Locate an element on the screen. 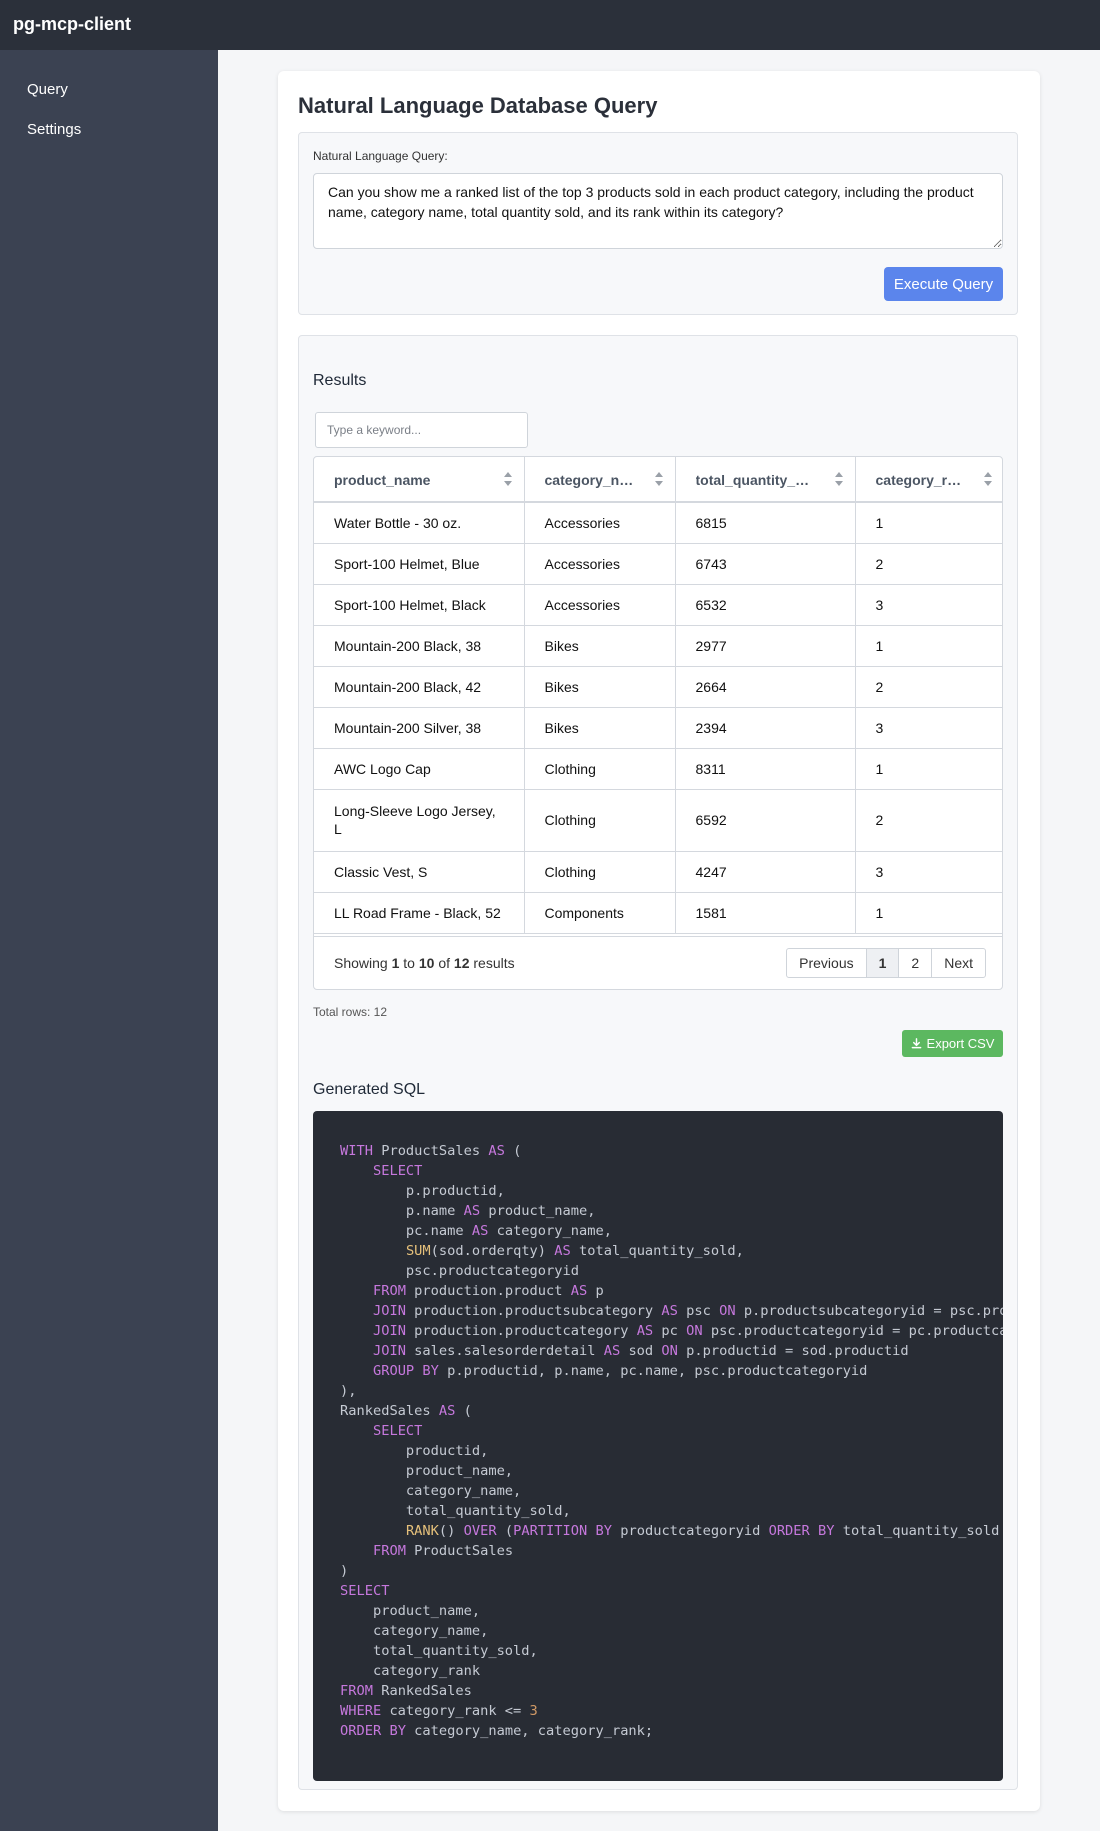 This screenshot has width=1100, height=1831. results-title: Results is located at coordinates (340, 380).